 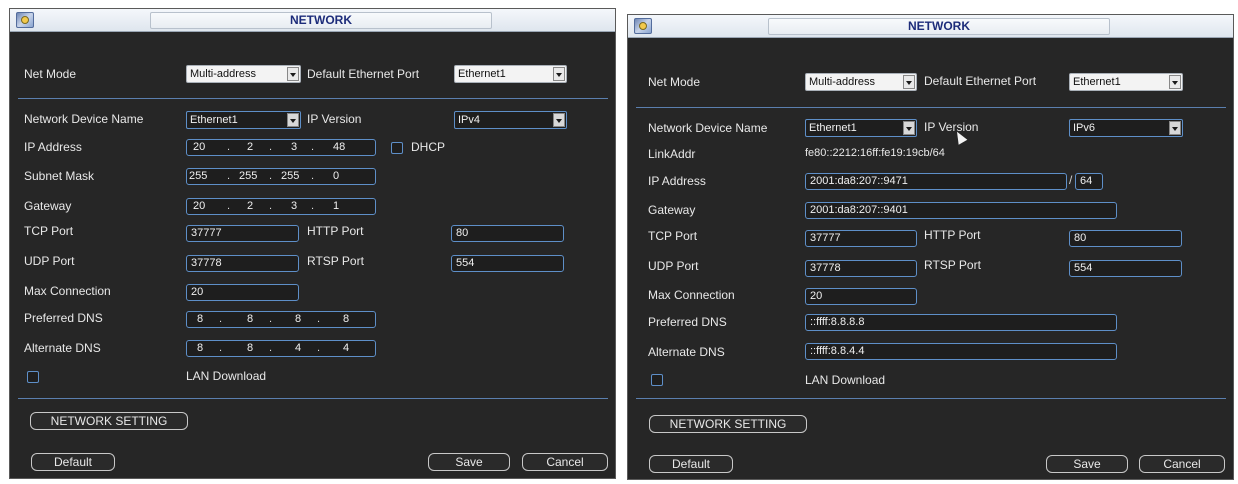 I want to click on link-address-value: fe80::2212:16ff:fe19:19cb/64, so click(x=875, y=153).